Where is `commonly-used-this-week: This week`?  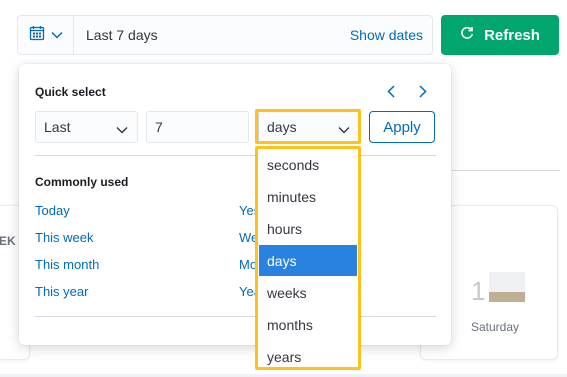
commonly-used-this-week: This week is located at coordinates (64, 237).